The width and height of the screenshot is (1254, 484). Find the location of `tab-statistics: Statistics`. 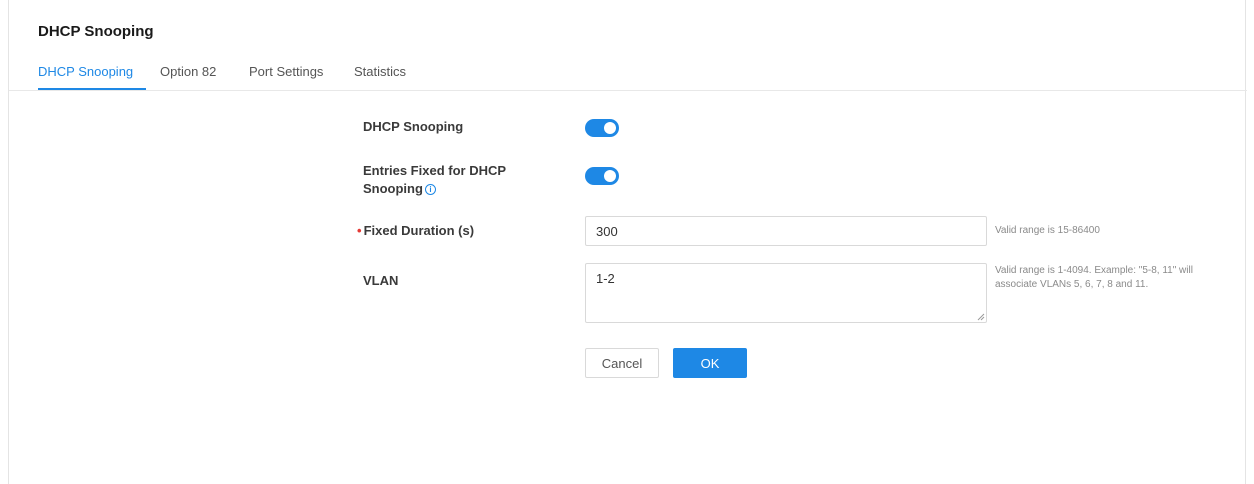

tab-statistics: Statistics is located at coordinates (380, 71).